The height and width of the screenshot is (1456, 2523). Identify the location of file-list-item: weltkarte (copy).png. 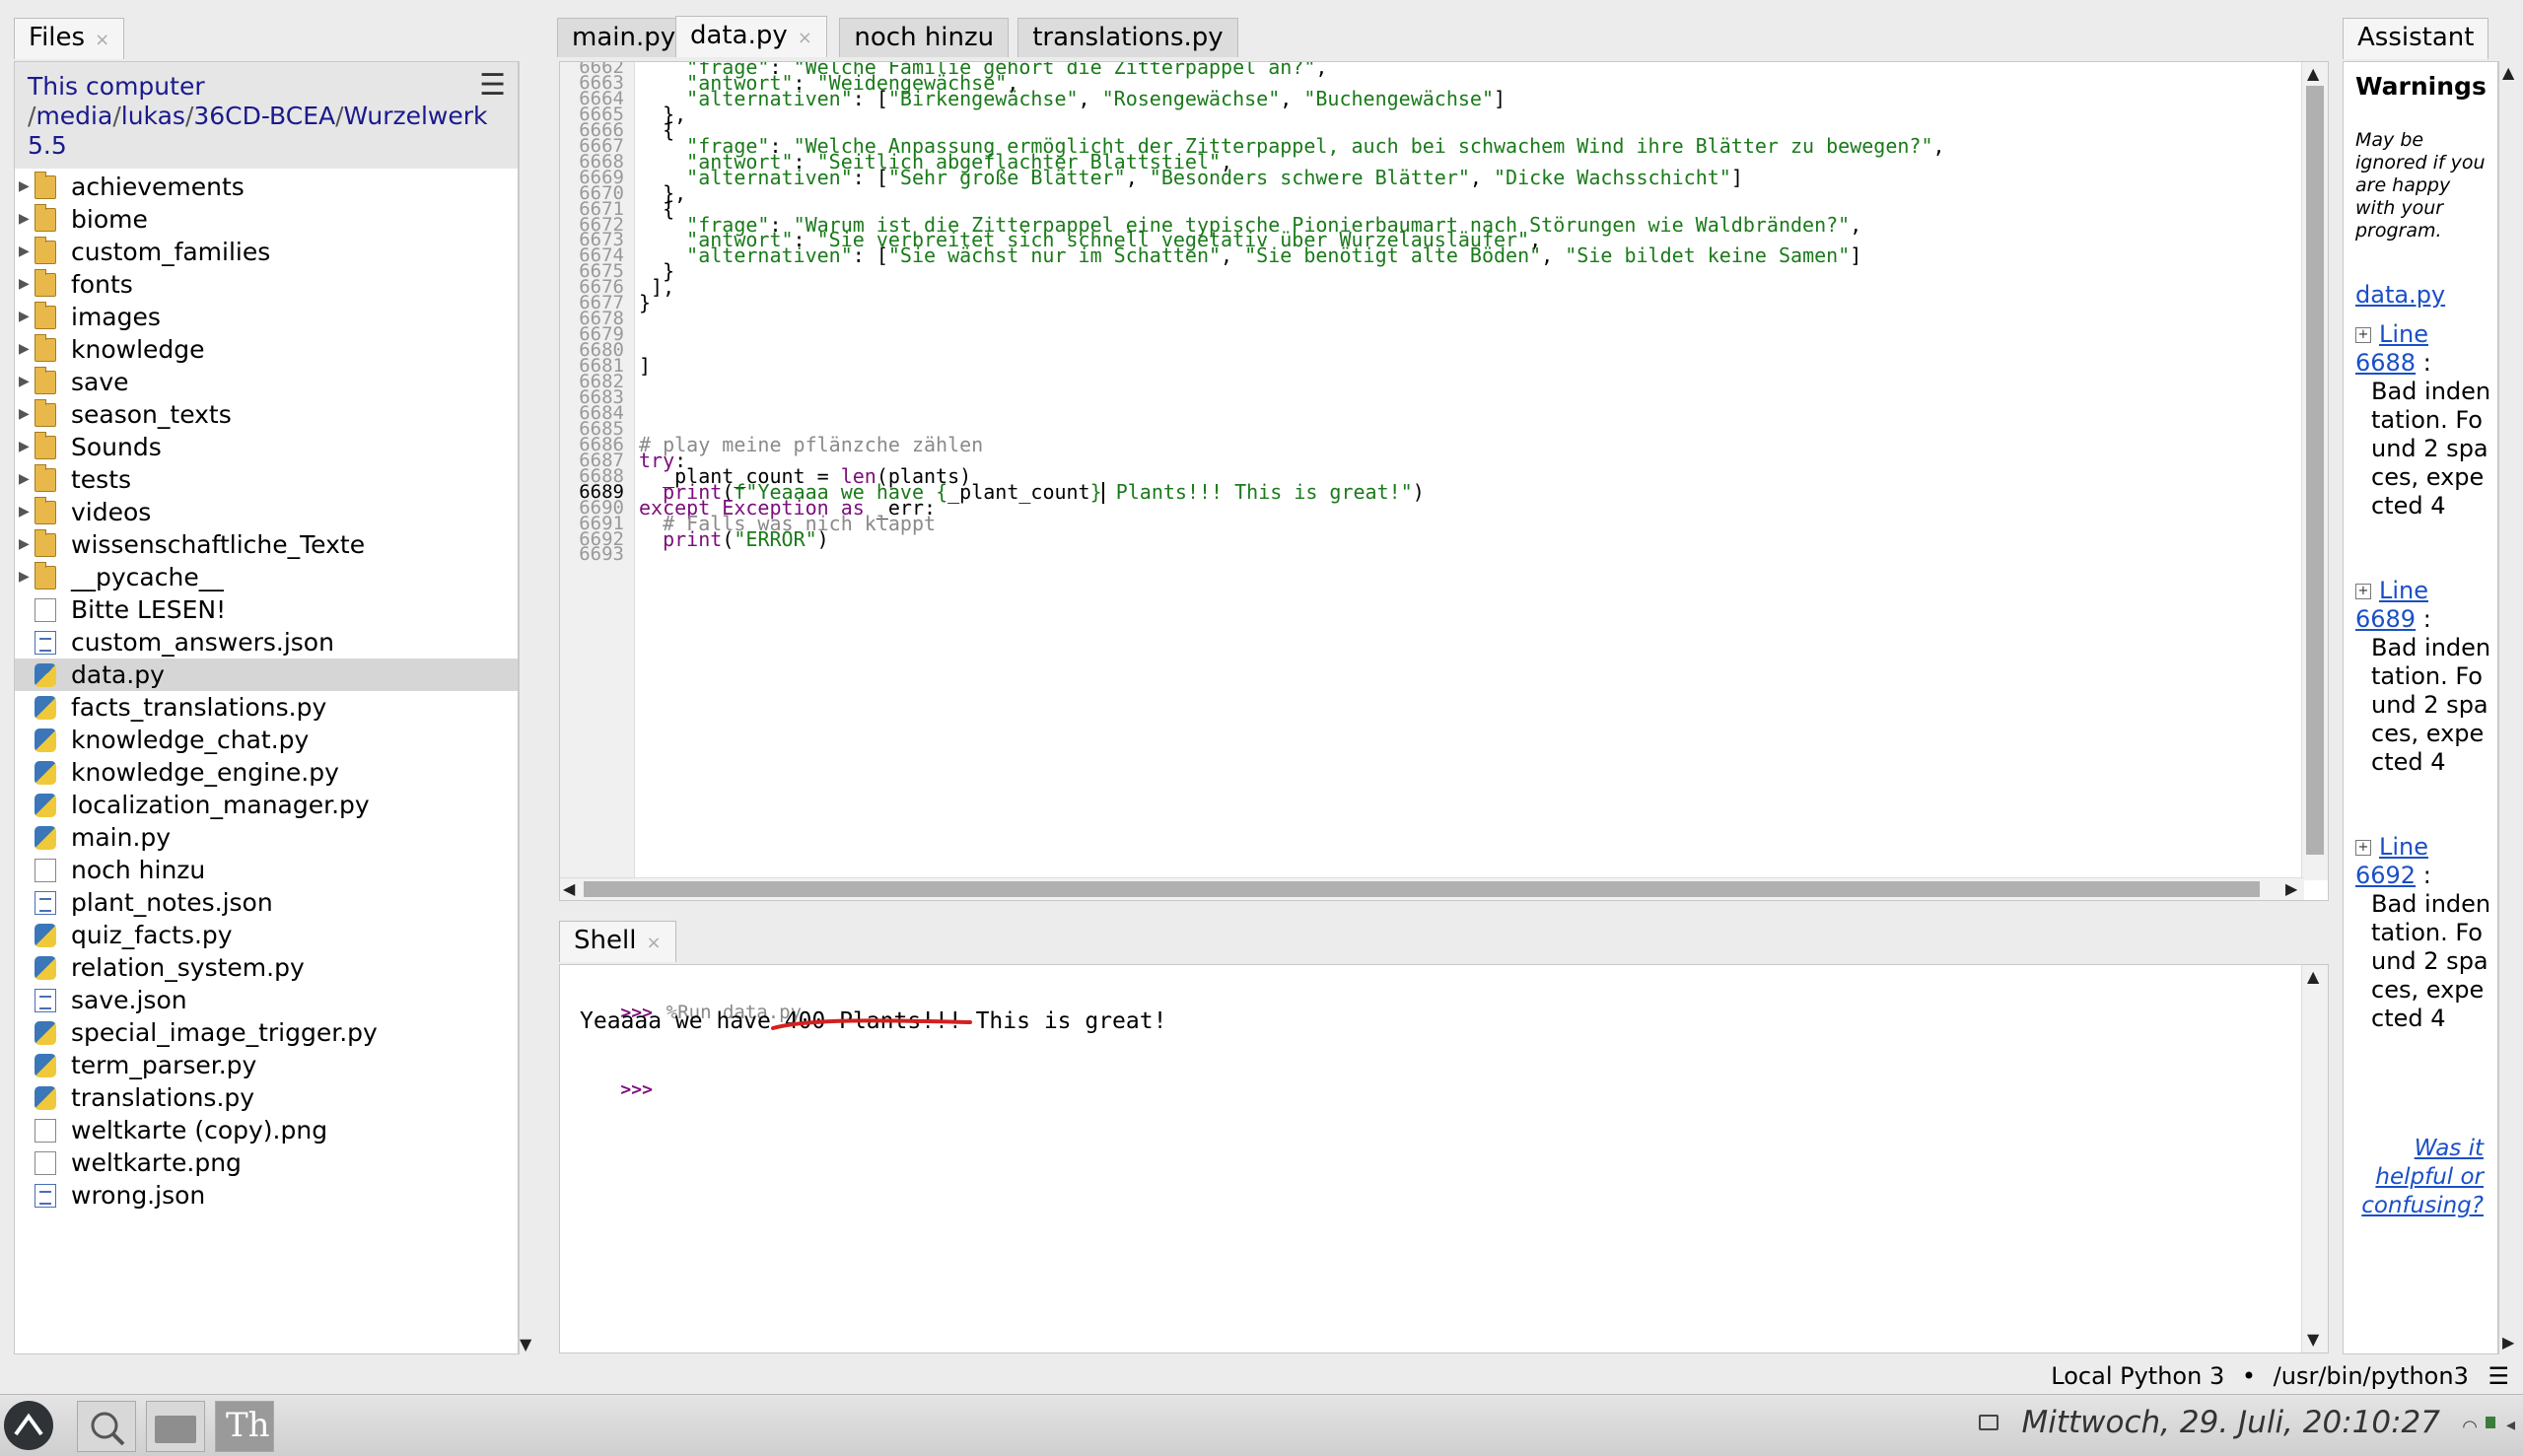
(266, 1130).